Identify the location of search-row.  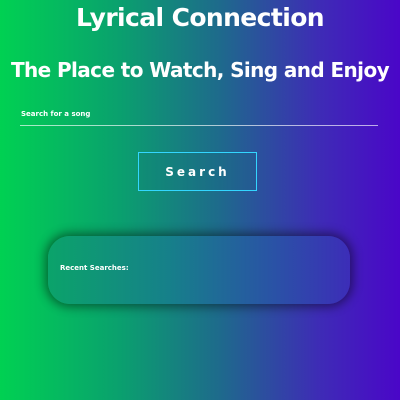
(199, 116).